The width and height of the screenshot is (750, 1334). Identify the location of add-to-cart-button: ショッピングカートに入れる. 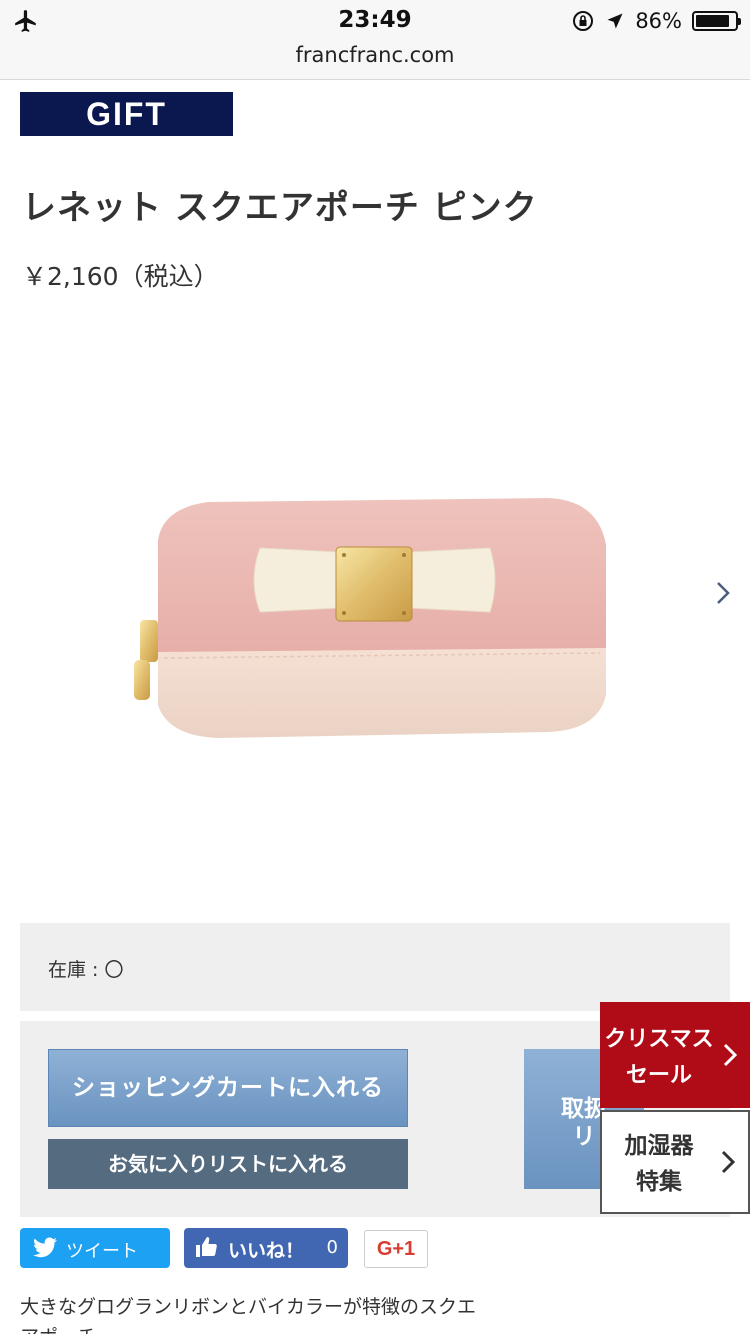
(228, 1088).